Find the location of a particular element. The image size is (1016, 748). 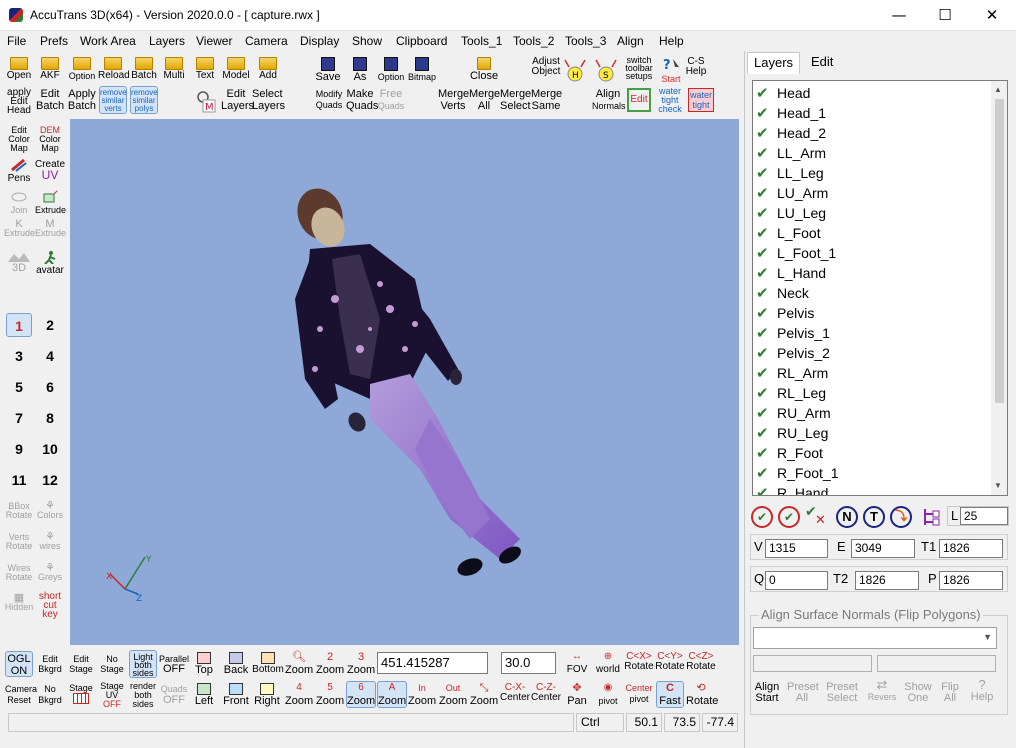

view-preset-11: 11 is located at coordinates (19, 480).